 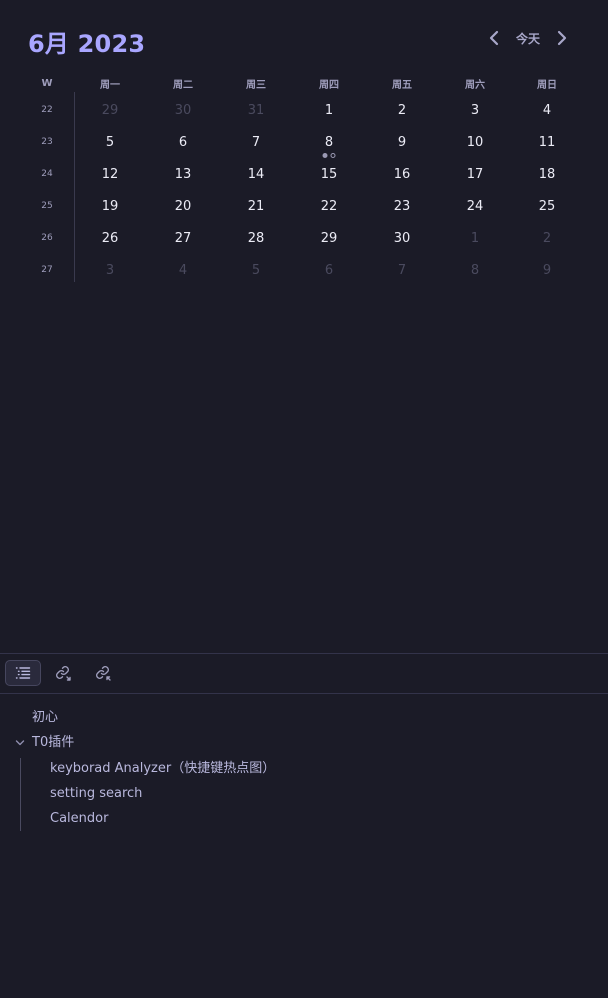 I want to click on collapse-toggle, so click(x=20, y=743).